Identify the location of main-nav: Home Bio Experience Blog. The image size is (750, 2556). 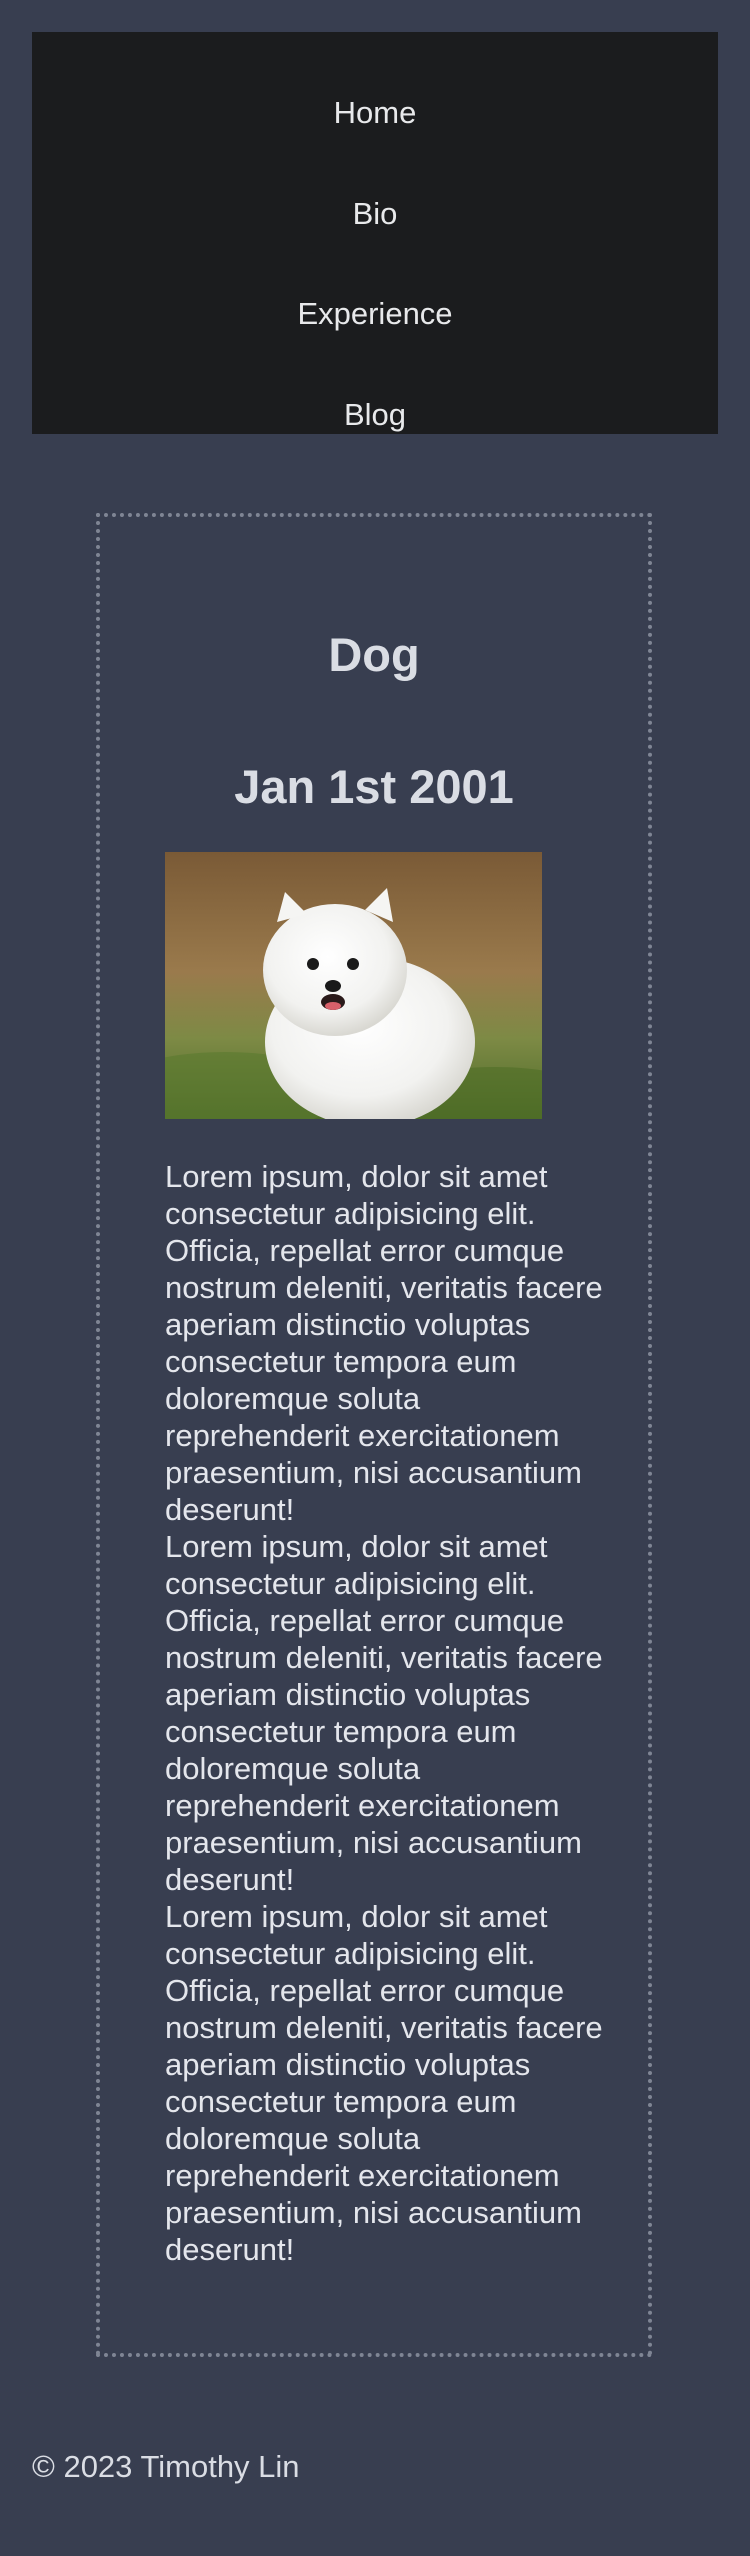
(375, 233).